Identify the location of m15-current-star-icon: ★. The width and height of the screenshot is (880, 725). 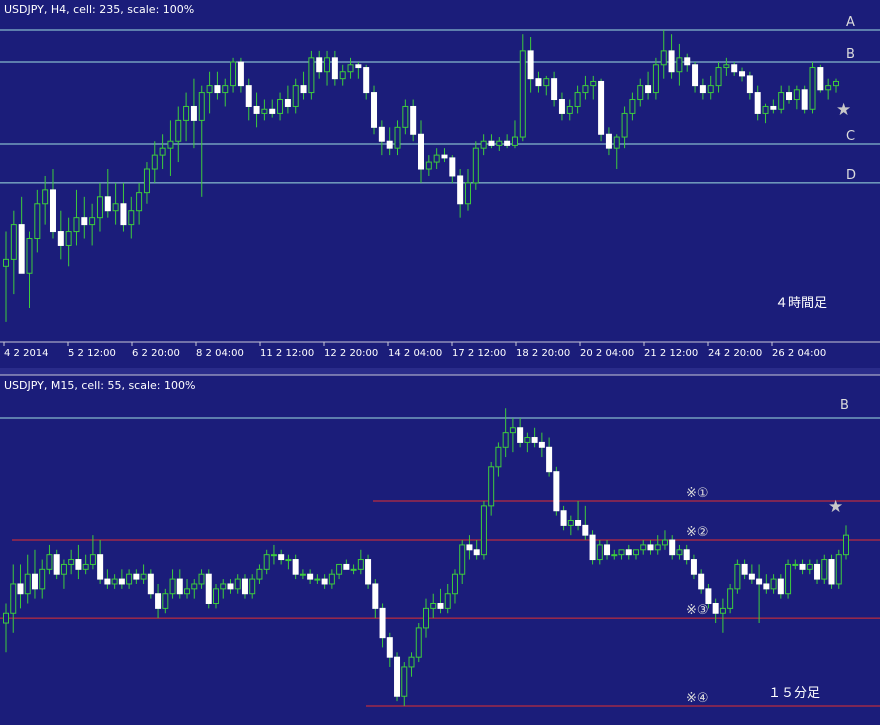
(835, 507).